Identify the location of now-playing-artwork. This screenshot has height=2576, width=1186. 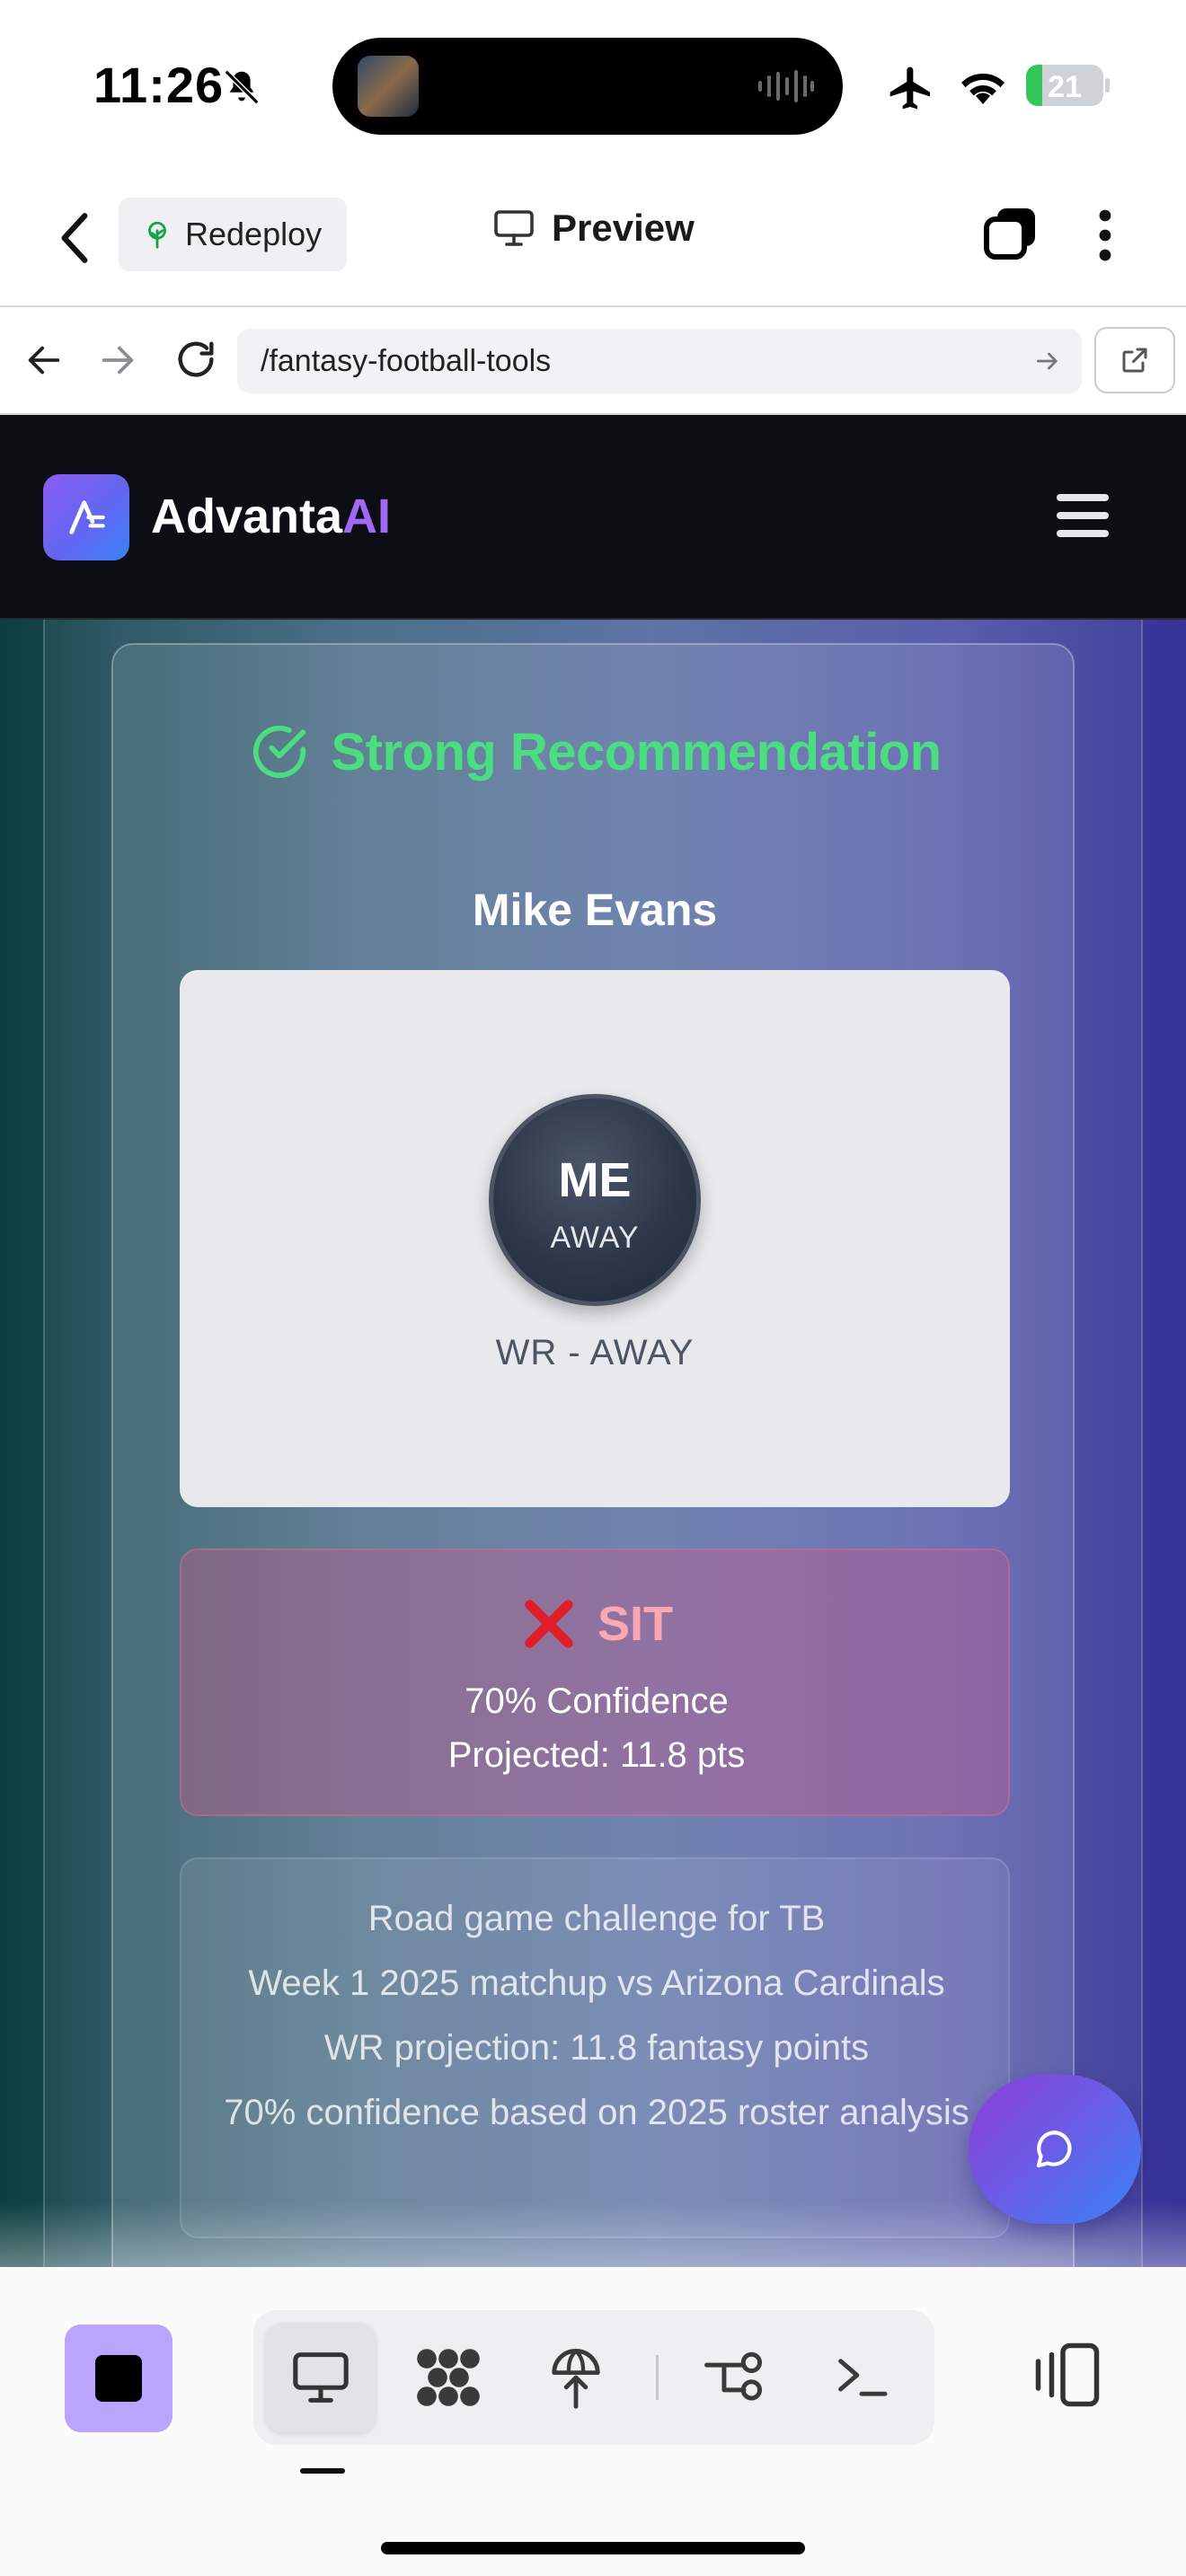
(388, 86).